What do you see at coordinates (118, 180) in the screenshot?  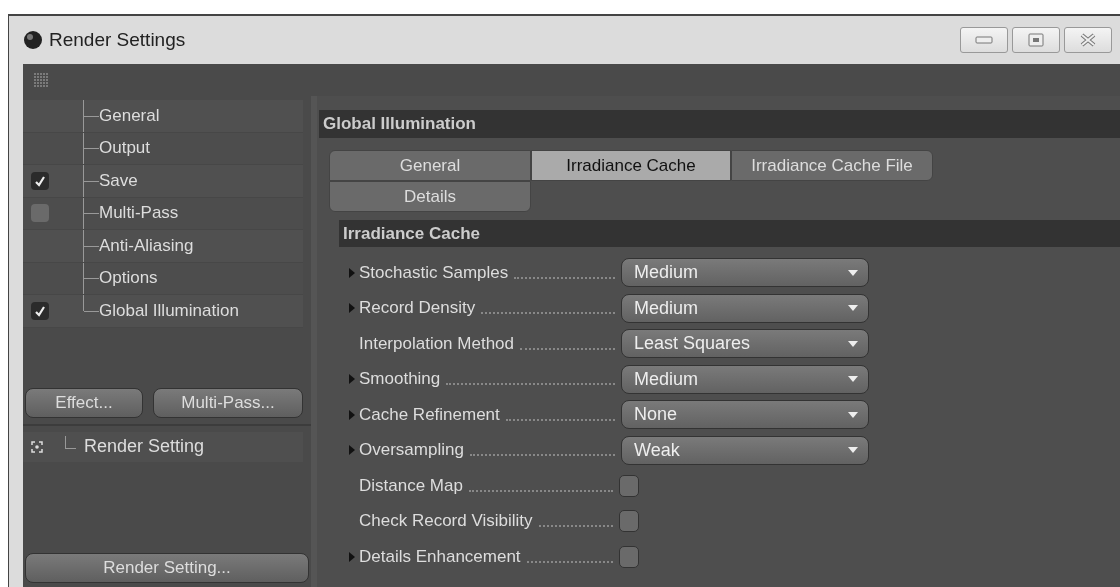 I see `tree-item: Save` at bounding box center [118, 180].